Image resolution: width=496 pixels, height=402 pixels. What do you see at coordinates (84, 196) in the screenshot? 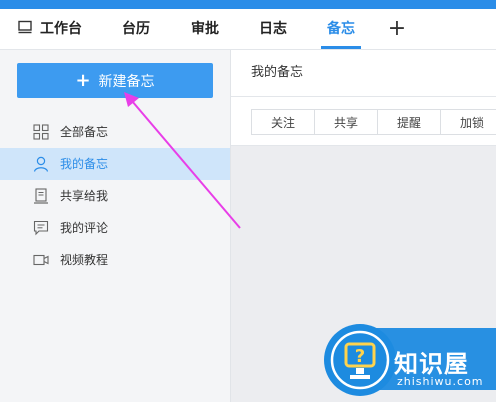
I see `sidebar-item-label: 共享给我` at bounding box center [84, 196].